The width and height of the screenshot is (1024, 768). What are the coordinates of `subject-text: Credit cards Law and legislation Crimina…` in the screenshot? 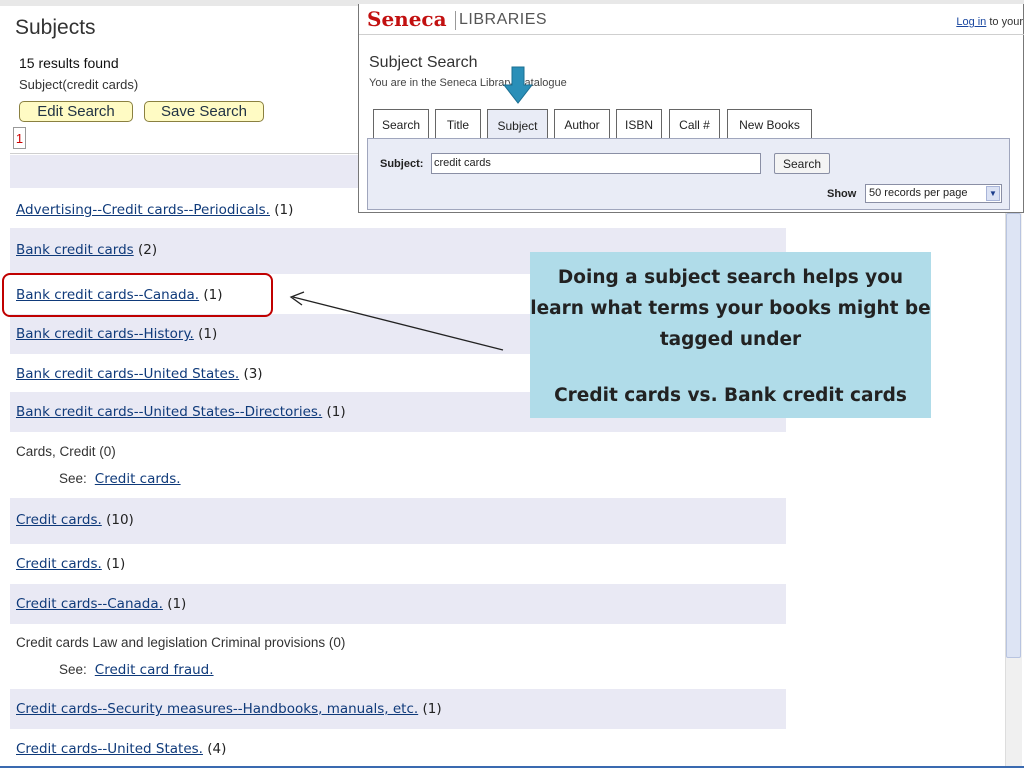 It's located at (181, 642).